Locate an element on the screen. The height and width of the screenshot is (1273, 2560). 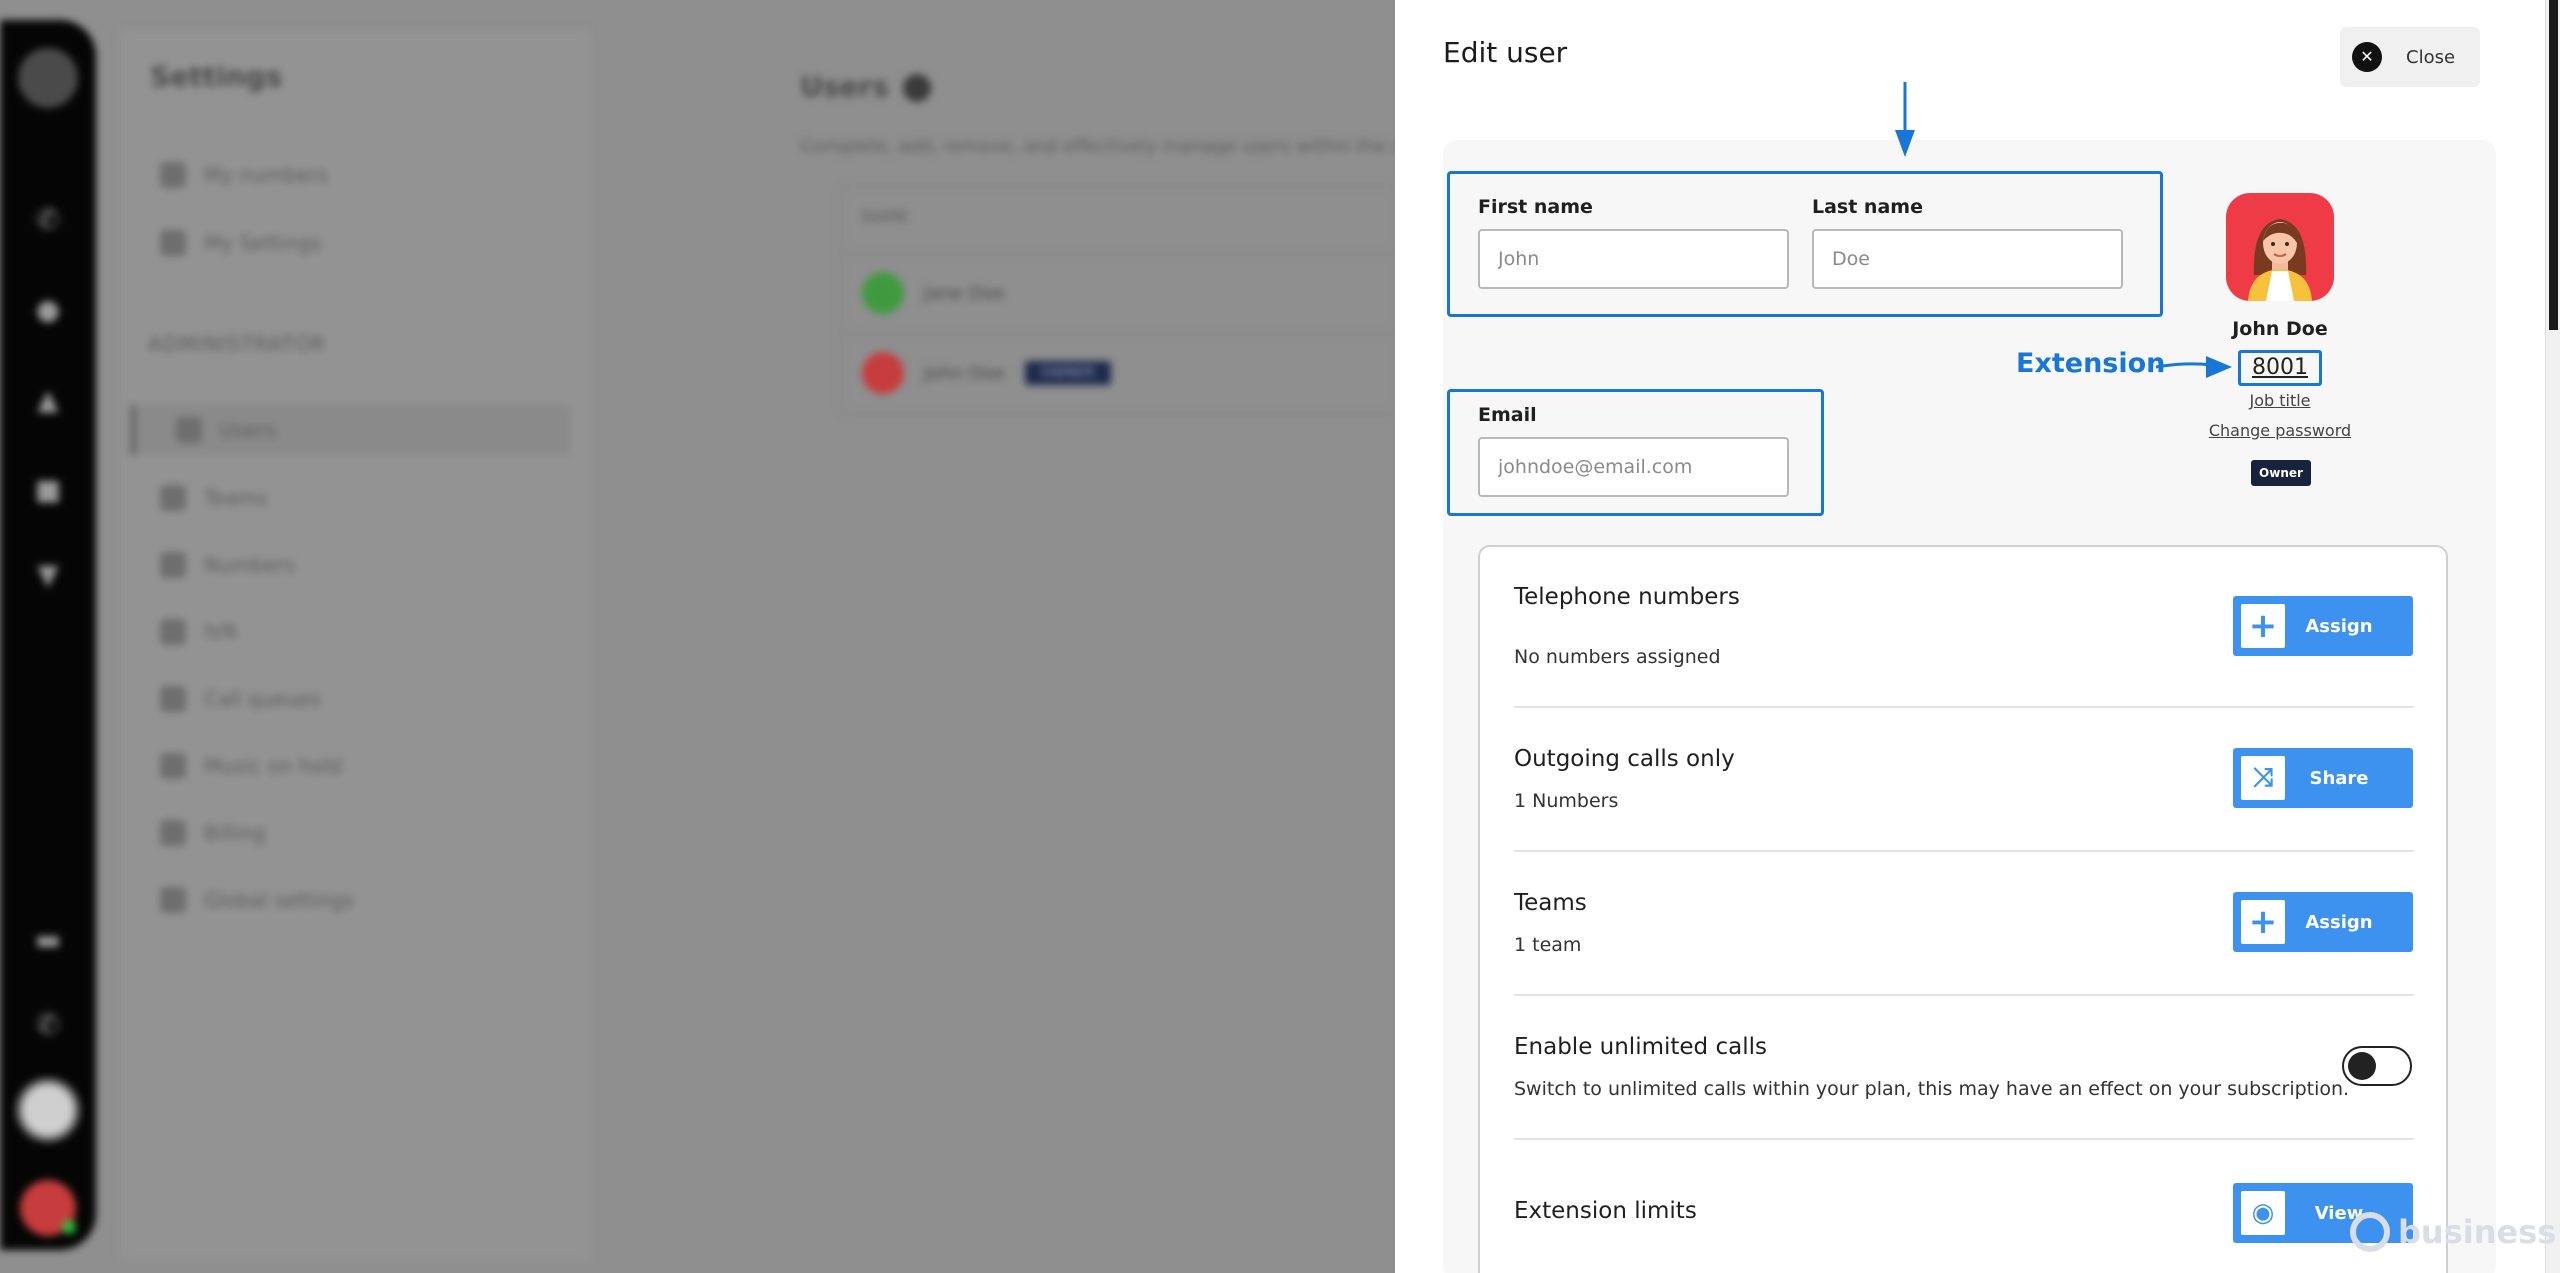
sidebar-item-my-numbers: My numbers is located at coordinates (244, 175).